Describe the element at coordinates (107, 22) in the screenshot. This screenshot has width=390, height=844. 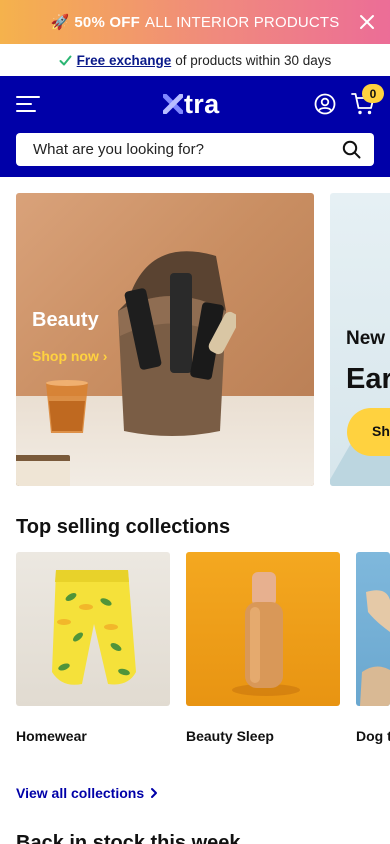
I see `promo-highlight: 50% OFF` at that location.